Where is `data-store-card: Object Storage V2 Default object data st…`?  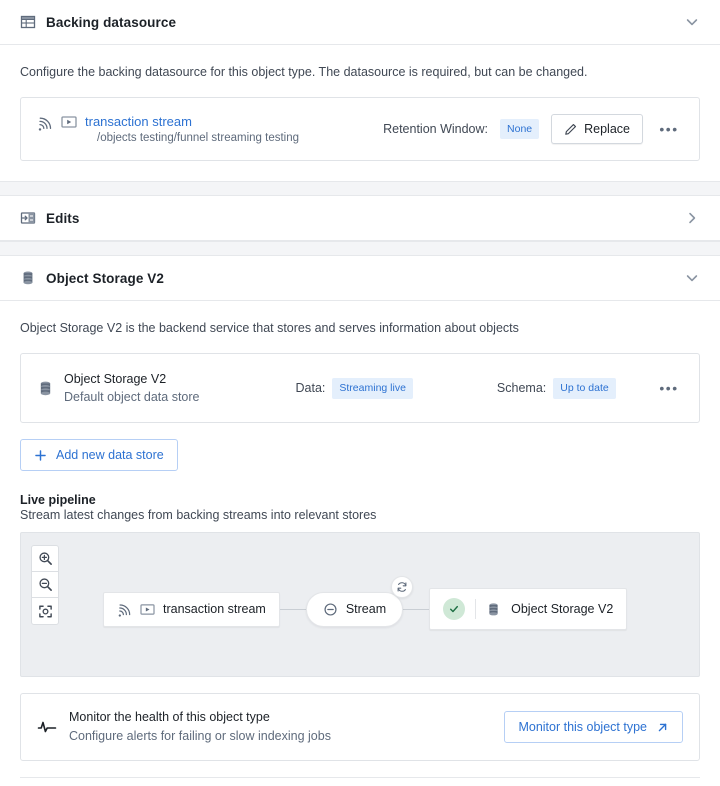 data-store-card: Object Storage V2 Default object data st… is located at coordinates (360, 388).